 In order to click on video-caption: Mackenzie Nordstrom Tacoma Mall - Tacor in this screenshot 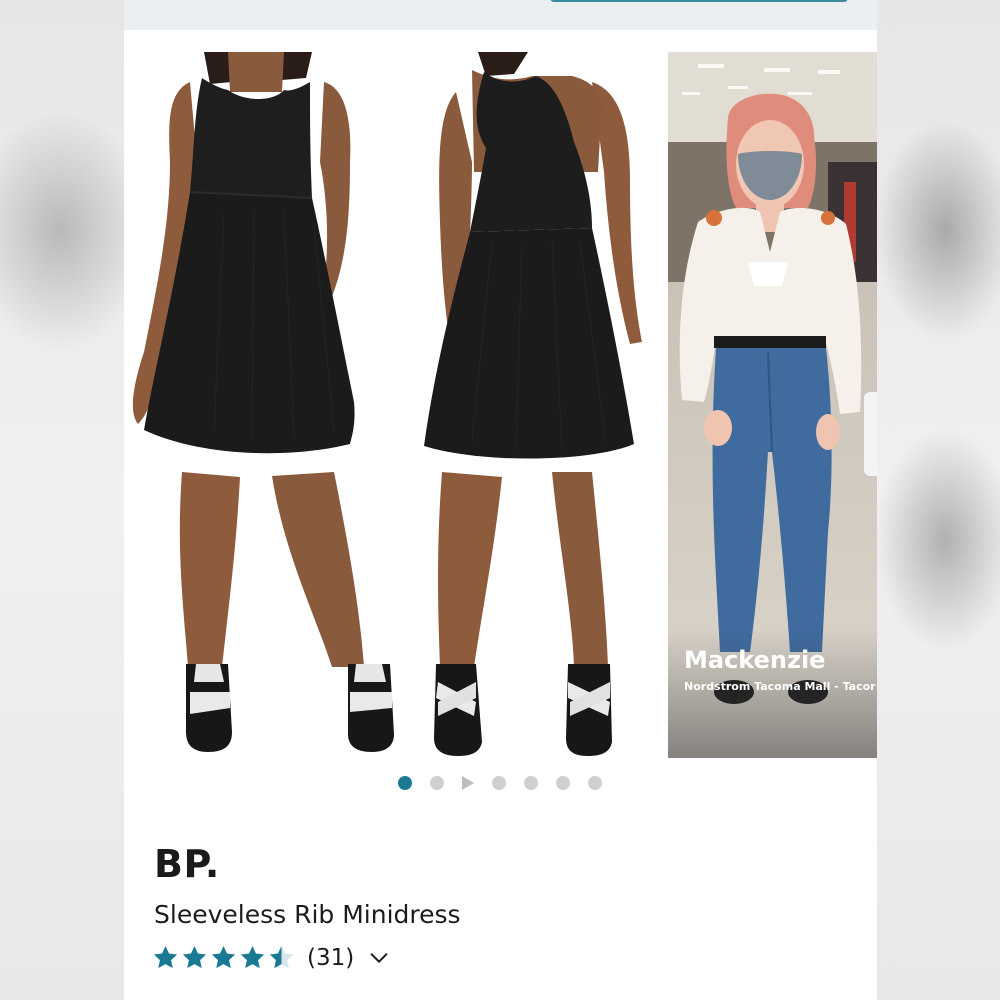, I will do `click(772, 693)`.